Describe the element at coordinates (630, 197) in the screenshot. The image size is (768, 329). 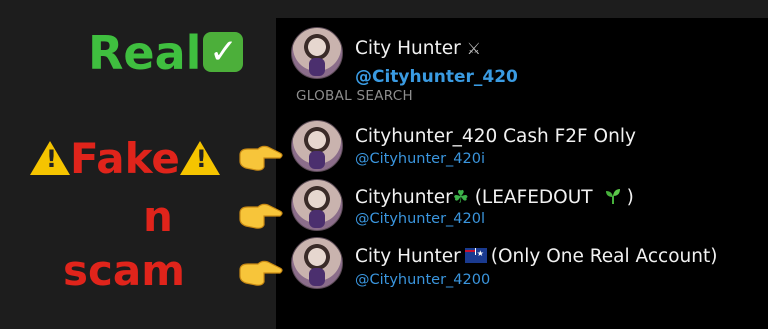
I see `result-name-suffix: )` at that location.